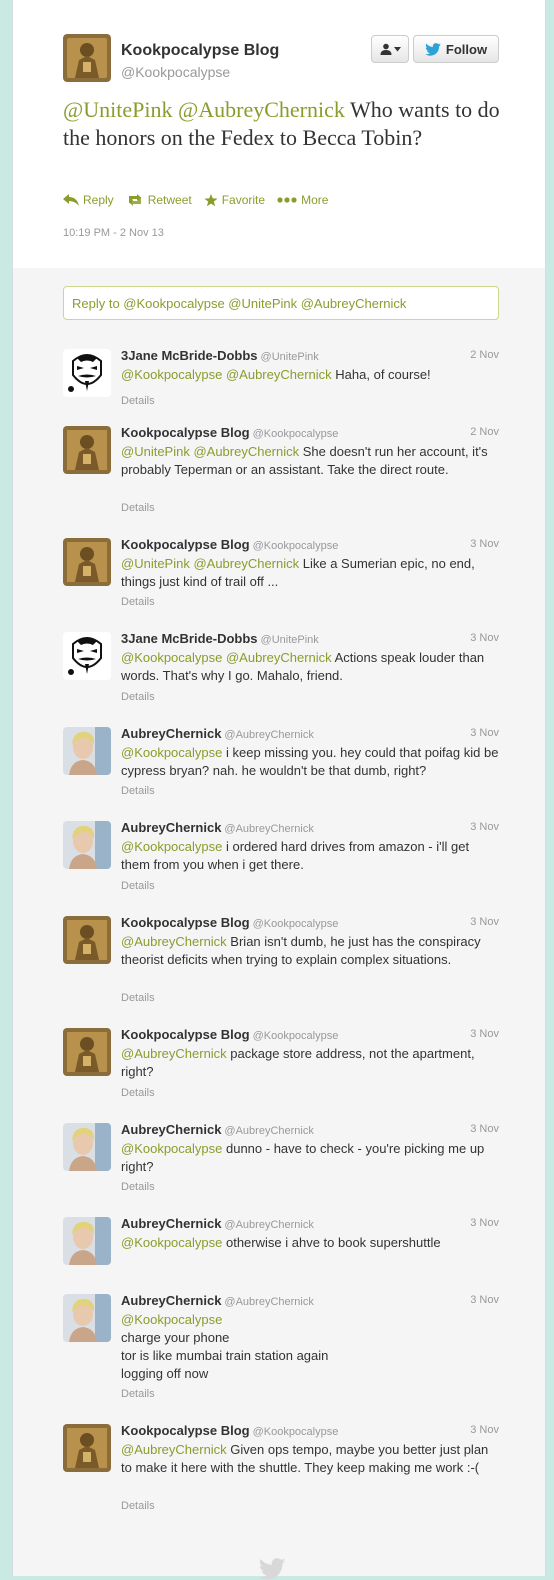 The image size is (554, 1580). I want to click on author-avatar, so click(87, 58).